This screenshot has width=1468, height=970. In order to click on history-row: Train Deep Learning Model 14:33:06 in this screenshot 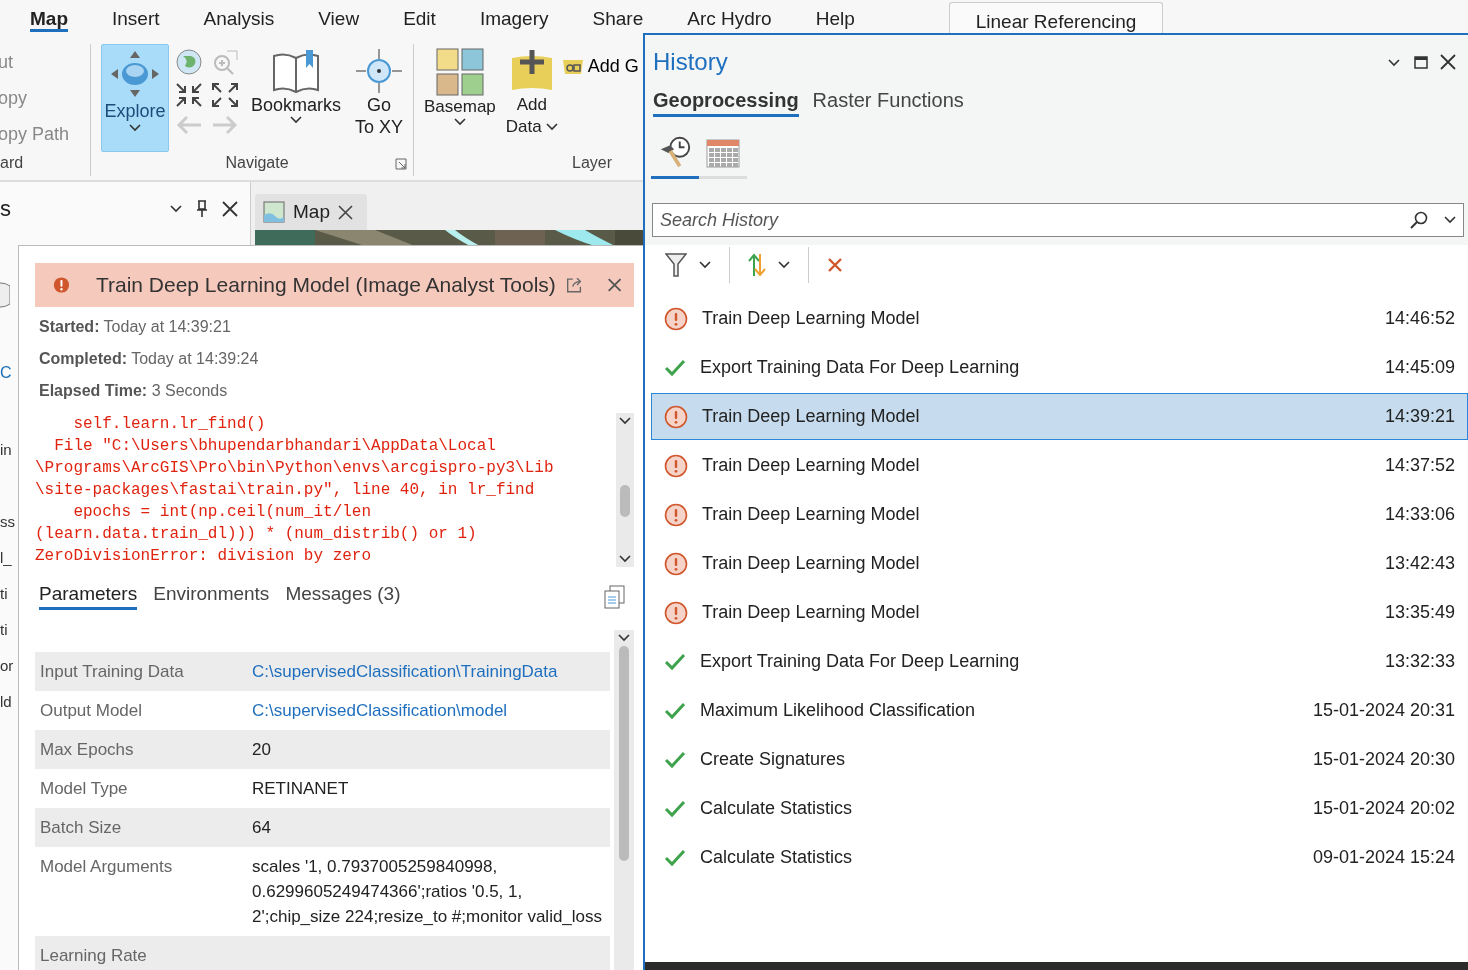, I will do `click(1059, 514)`.